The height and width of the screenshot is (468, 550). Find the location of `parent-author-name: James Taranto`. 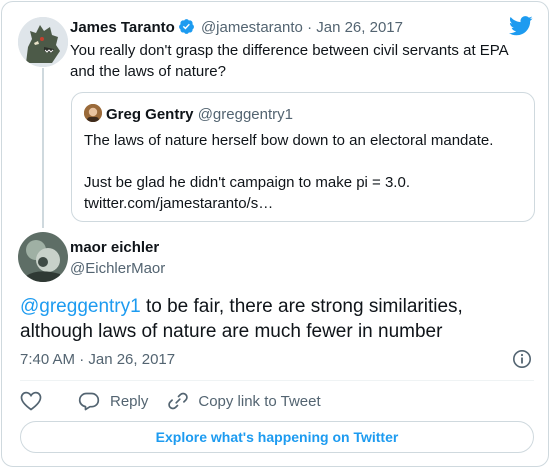

parent-author-name: James Taranto is located at coordinates (122, 27).